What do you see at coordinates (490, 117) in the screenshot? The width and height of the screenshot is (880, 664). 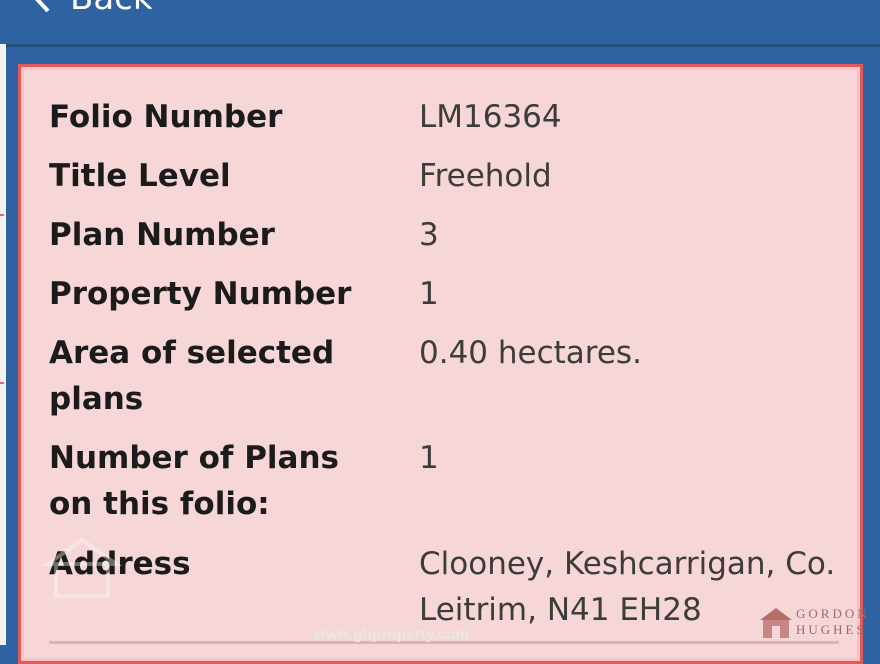 I see `detail-value: LM16364` at bounding box center [490, 117].